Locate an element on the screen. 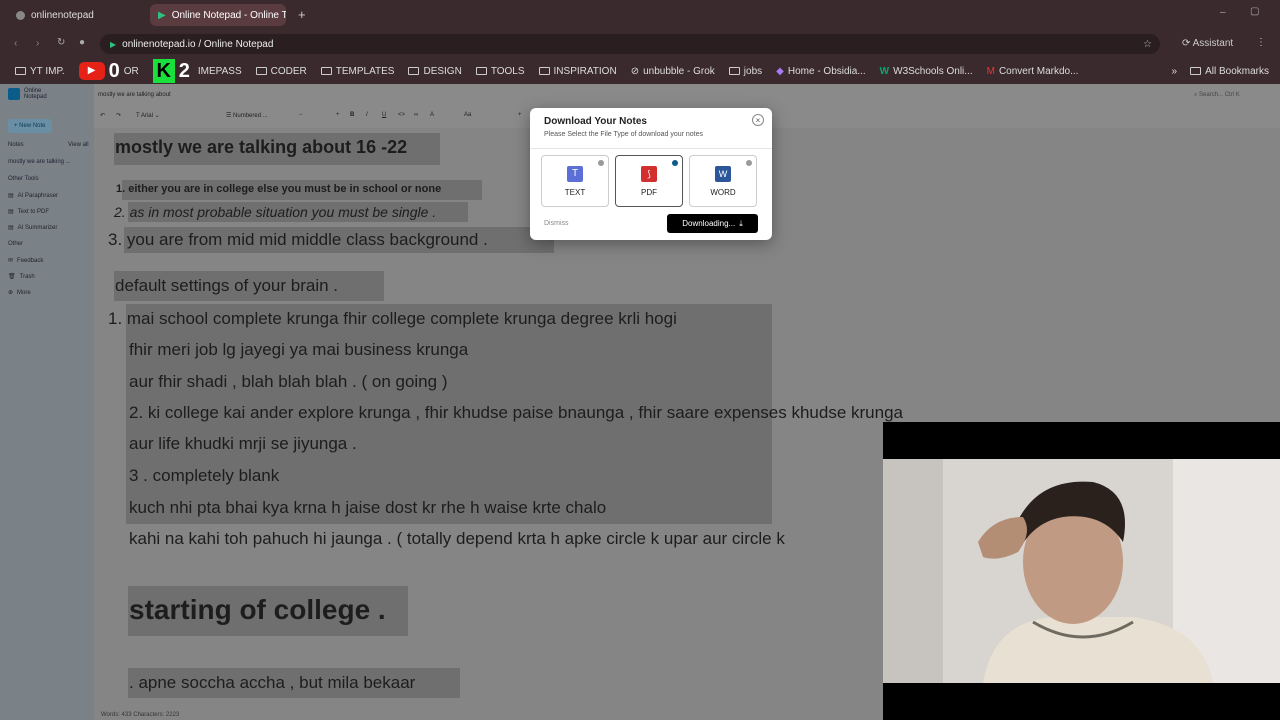 The width and height of the screenshot is (1280, 720). file-type-text: T TEXT is located at coordinates (575, 181).